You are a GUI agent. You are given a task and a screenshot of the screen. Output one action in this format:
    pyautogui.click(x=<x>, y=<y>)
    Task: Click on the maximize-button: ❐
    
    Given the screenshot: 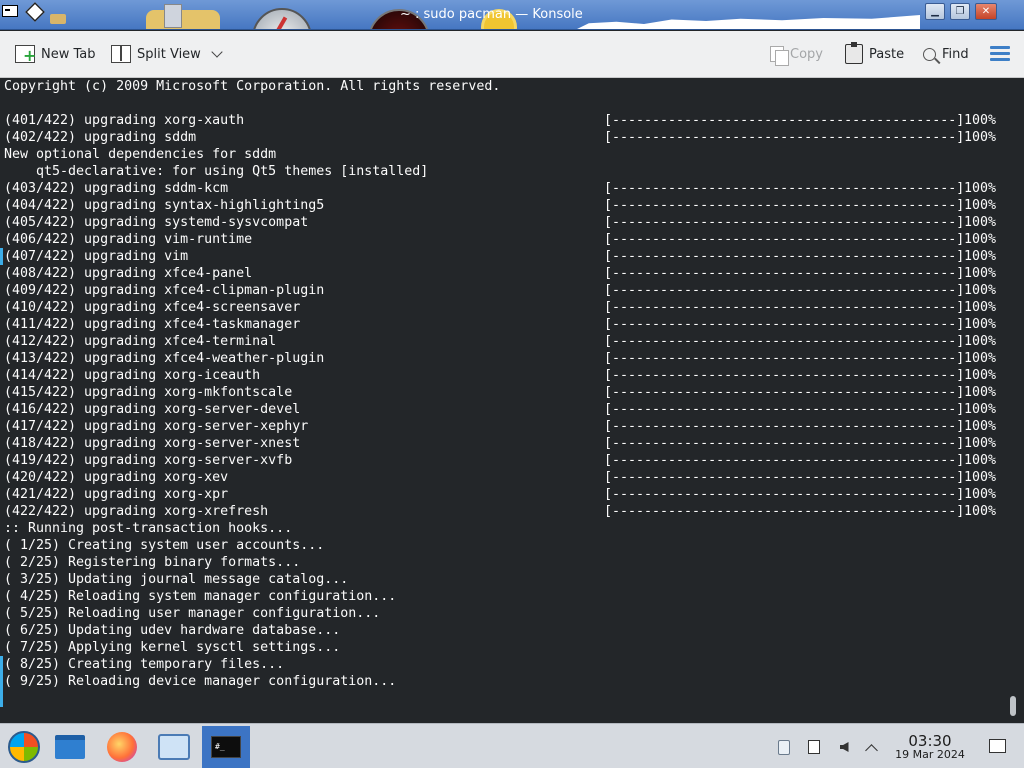 What is the action you would take?
    pyautogui.click(x=960, y=11)
    